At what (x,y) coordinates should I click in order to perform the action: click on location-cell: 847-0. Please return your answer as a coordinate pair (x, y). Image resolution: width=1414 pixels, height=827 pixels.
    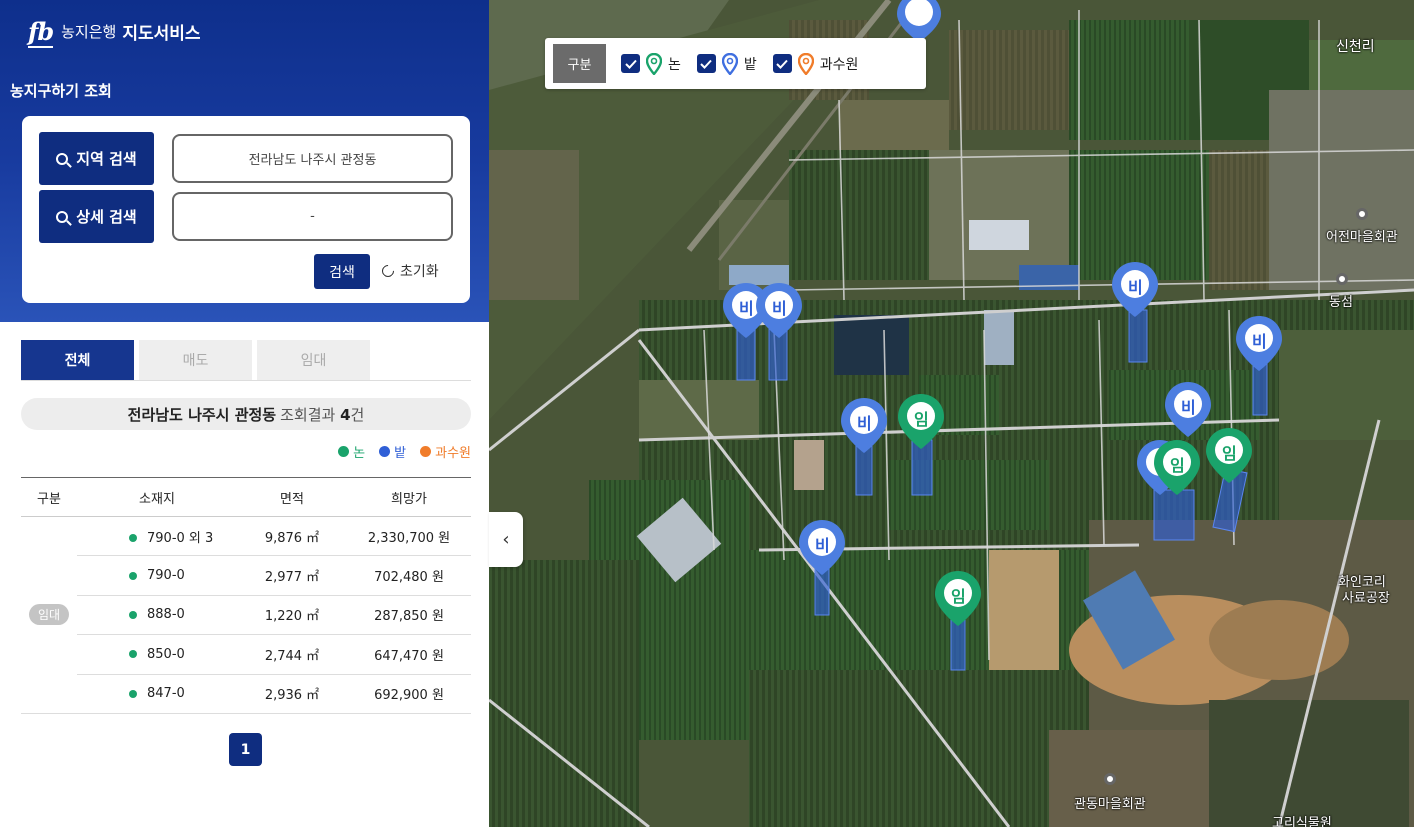
    Looking at the image, I should click on (157, 694).